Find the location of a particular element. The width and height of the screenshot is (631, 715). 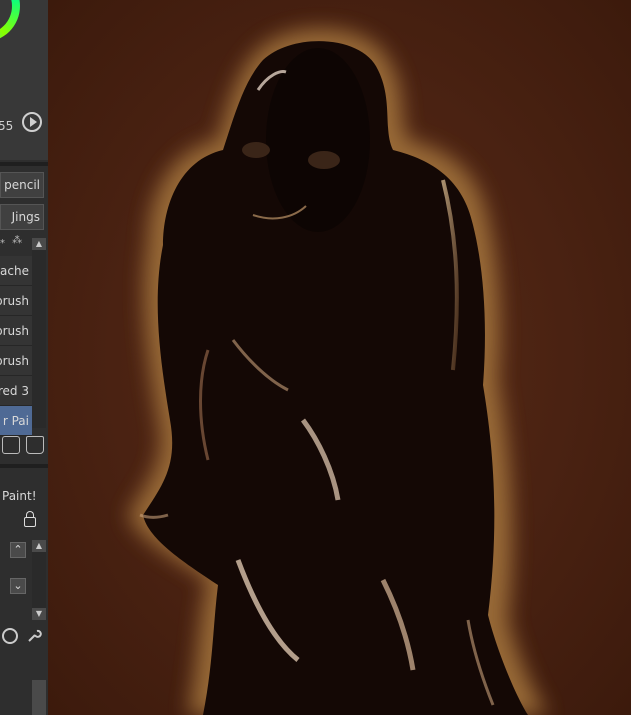

brush-list-scrollbar is located at coordinates (39, 339).